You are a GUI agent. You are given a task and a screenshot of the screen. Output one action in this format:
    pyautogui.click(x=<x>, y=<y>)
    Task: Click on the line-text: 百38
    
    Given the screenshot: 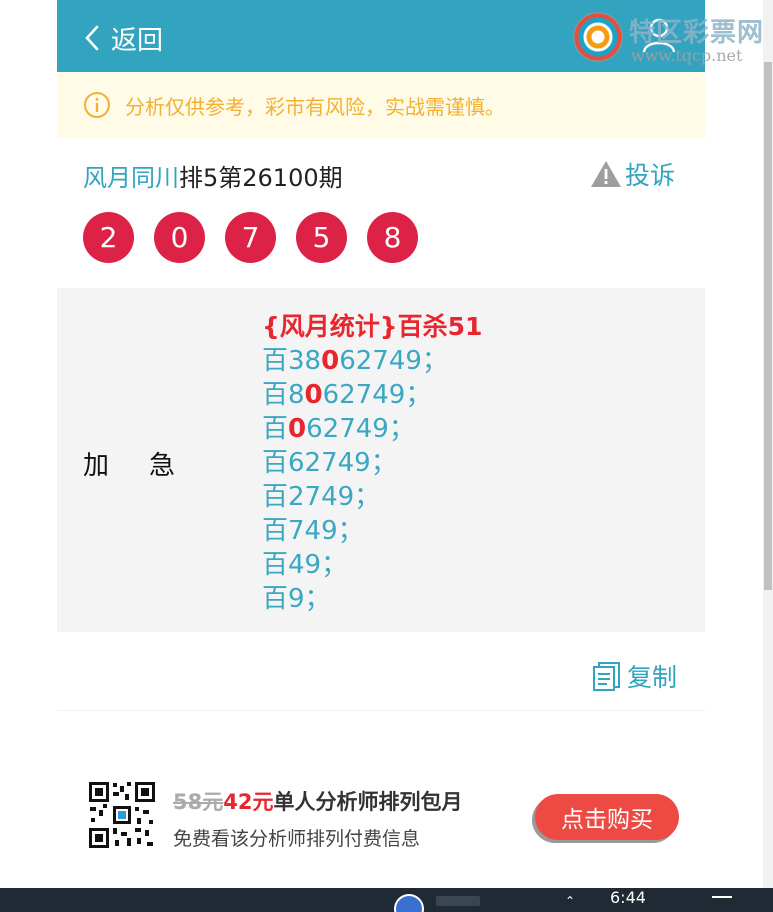 What is the action you would take?
    pyautogui.click(x=292, y=361)
    